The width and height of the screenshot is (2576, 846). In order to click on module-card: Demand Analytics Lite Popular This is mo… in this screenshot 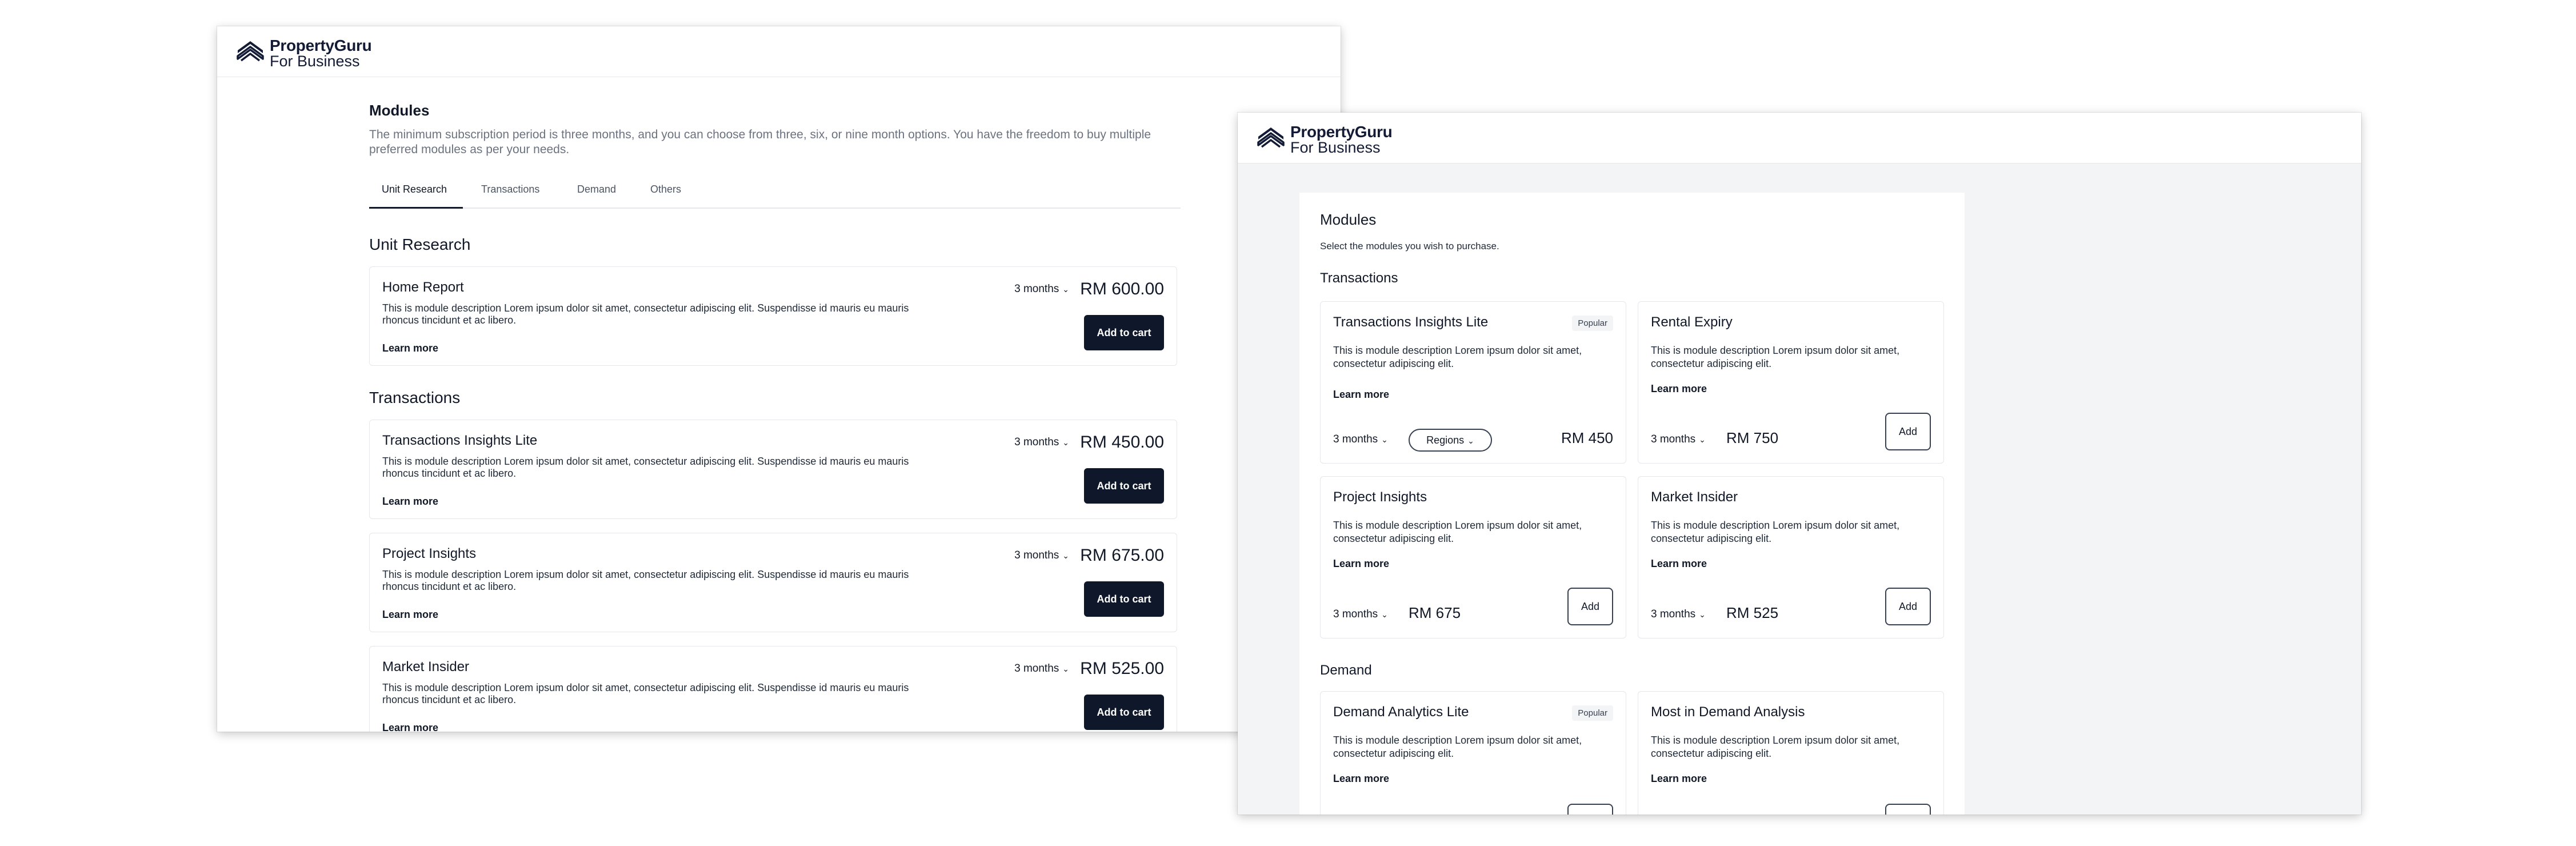, I will do `click(1473, 753)`.